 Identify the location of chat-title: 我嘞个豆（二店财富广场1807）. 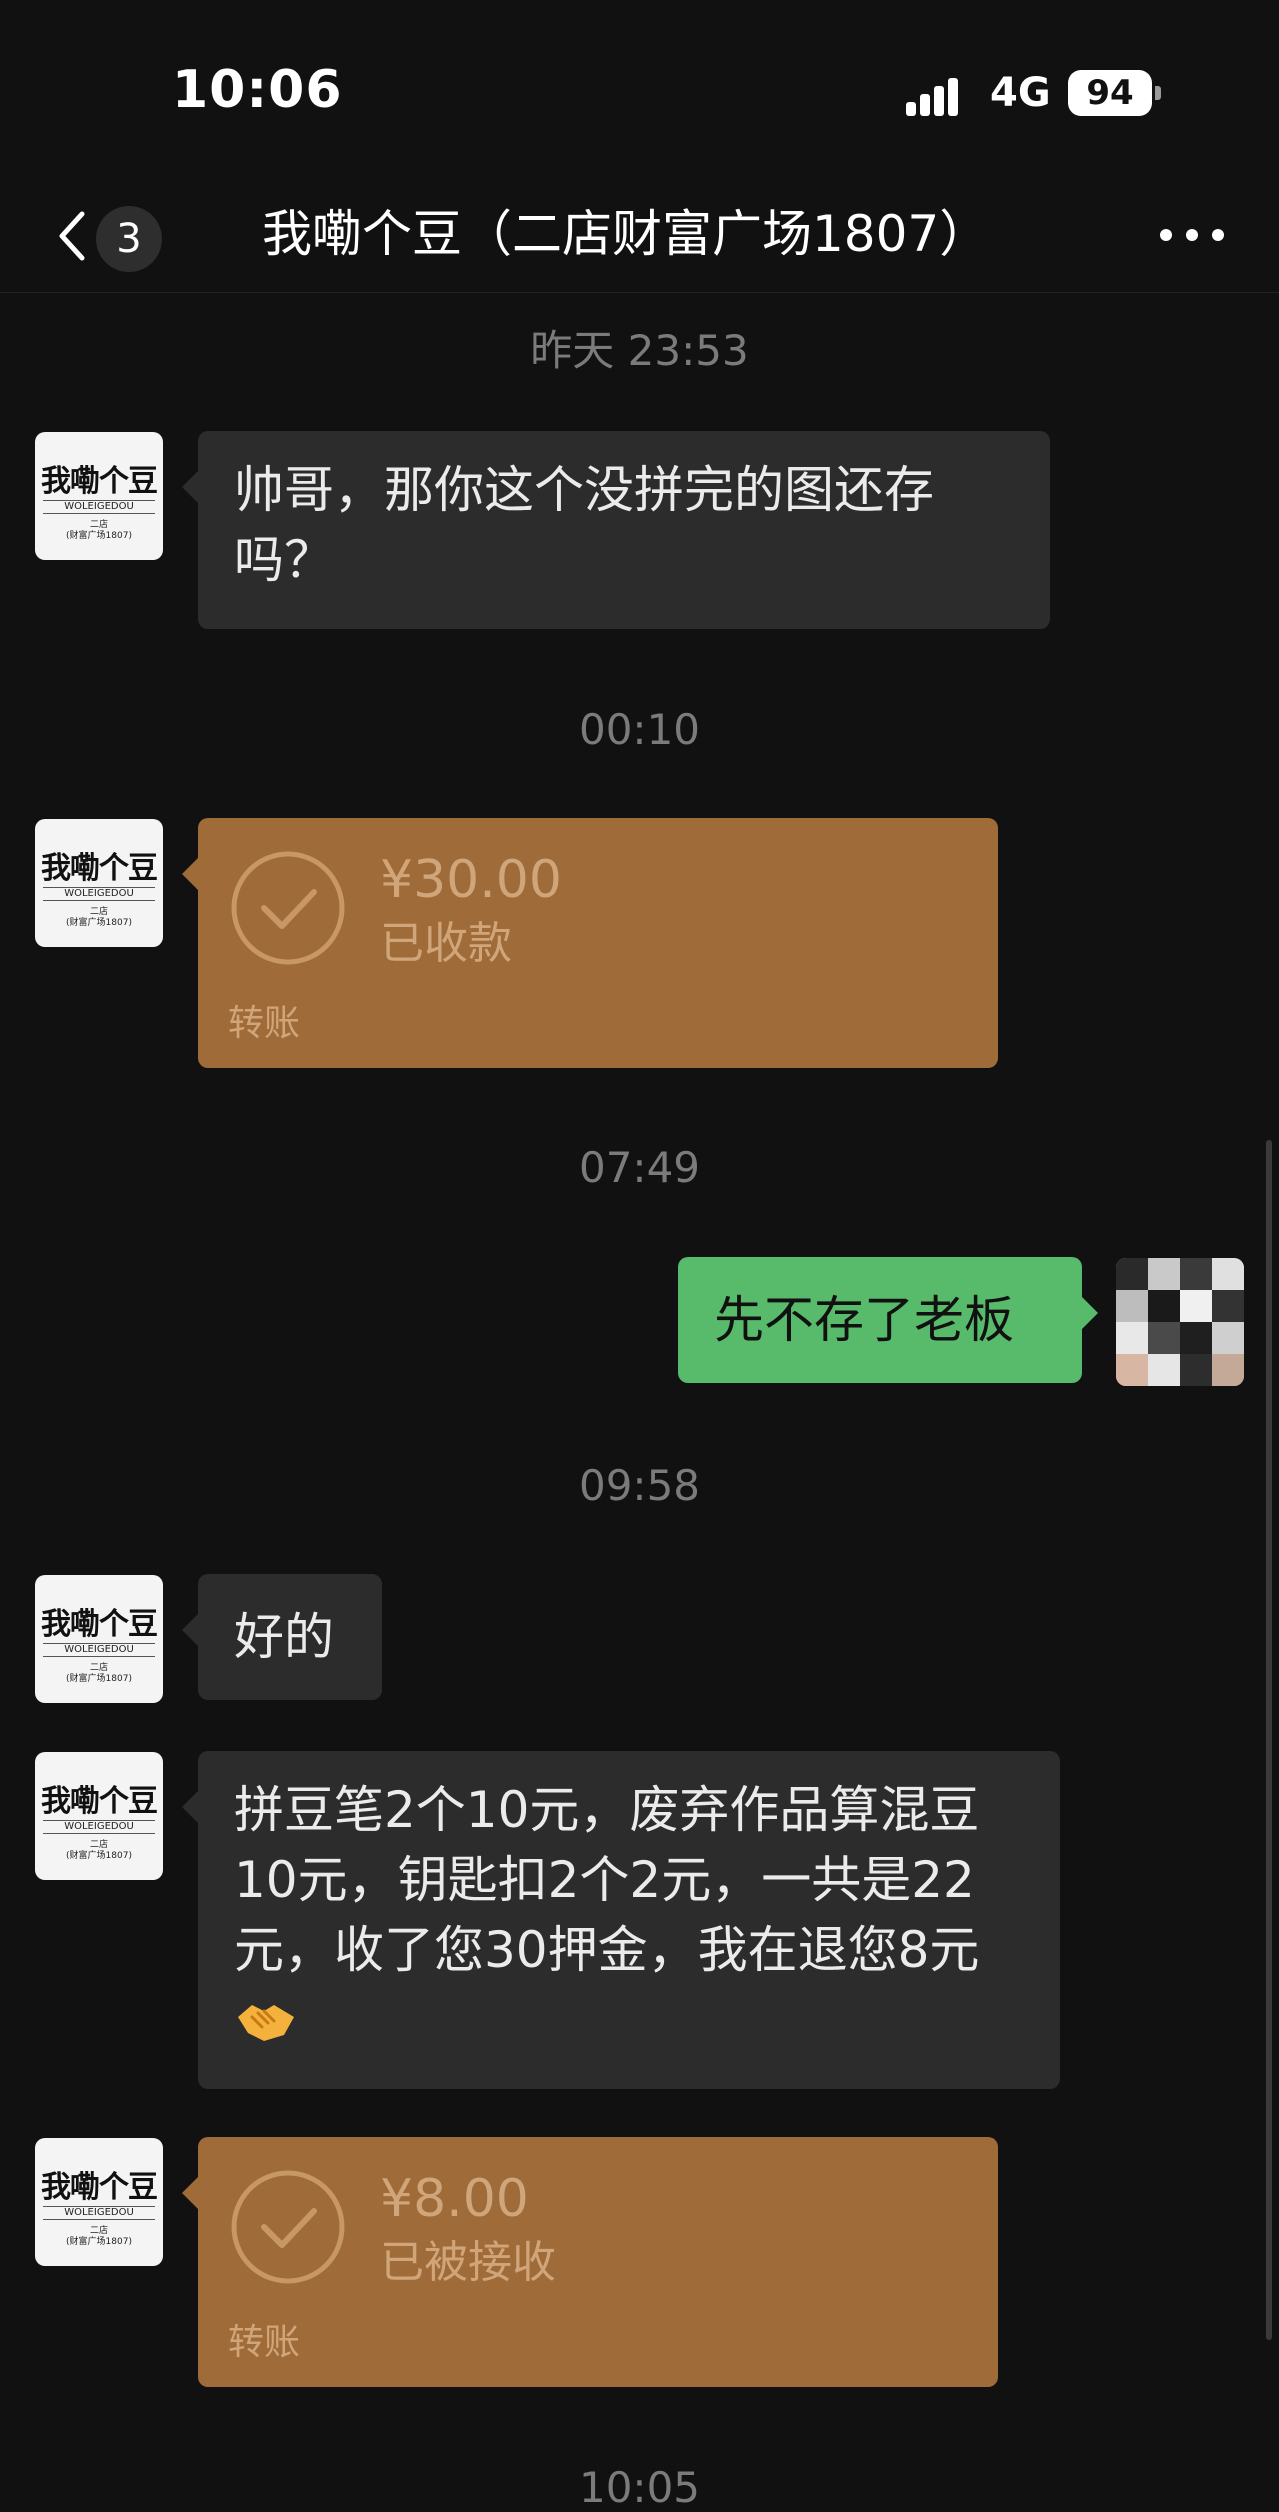
(626, 234).